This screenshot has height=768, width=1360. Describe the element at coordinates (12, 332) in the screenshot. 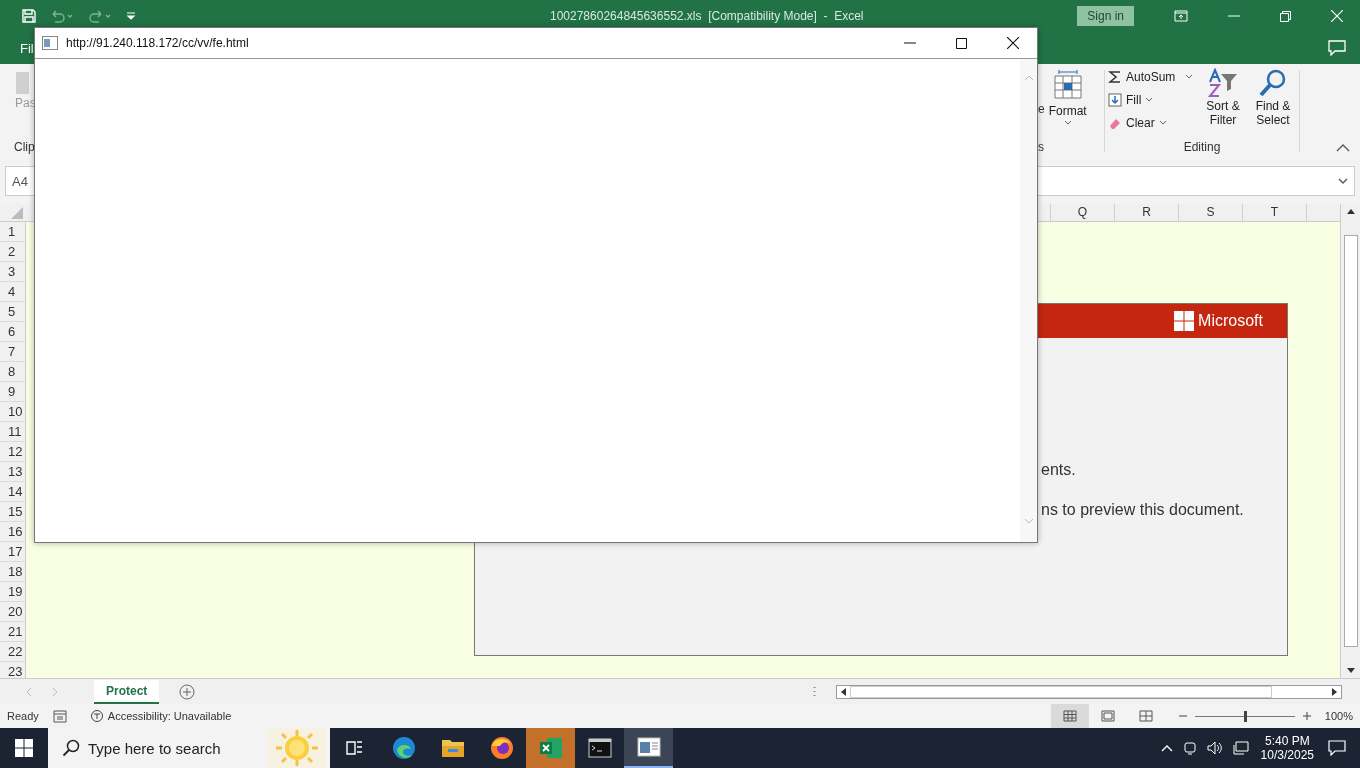

I see `row-header: 6` at that location.